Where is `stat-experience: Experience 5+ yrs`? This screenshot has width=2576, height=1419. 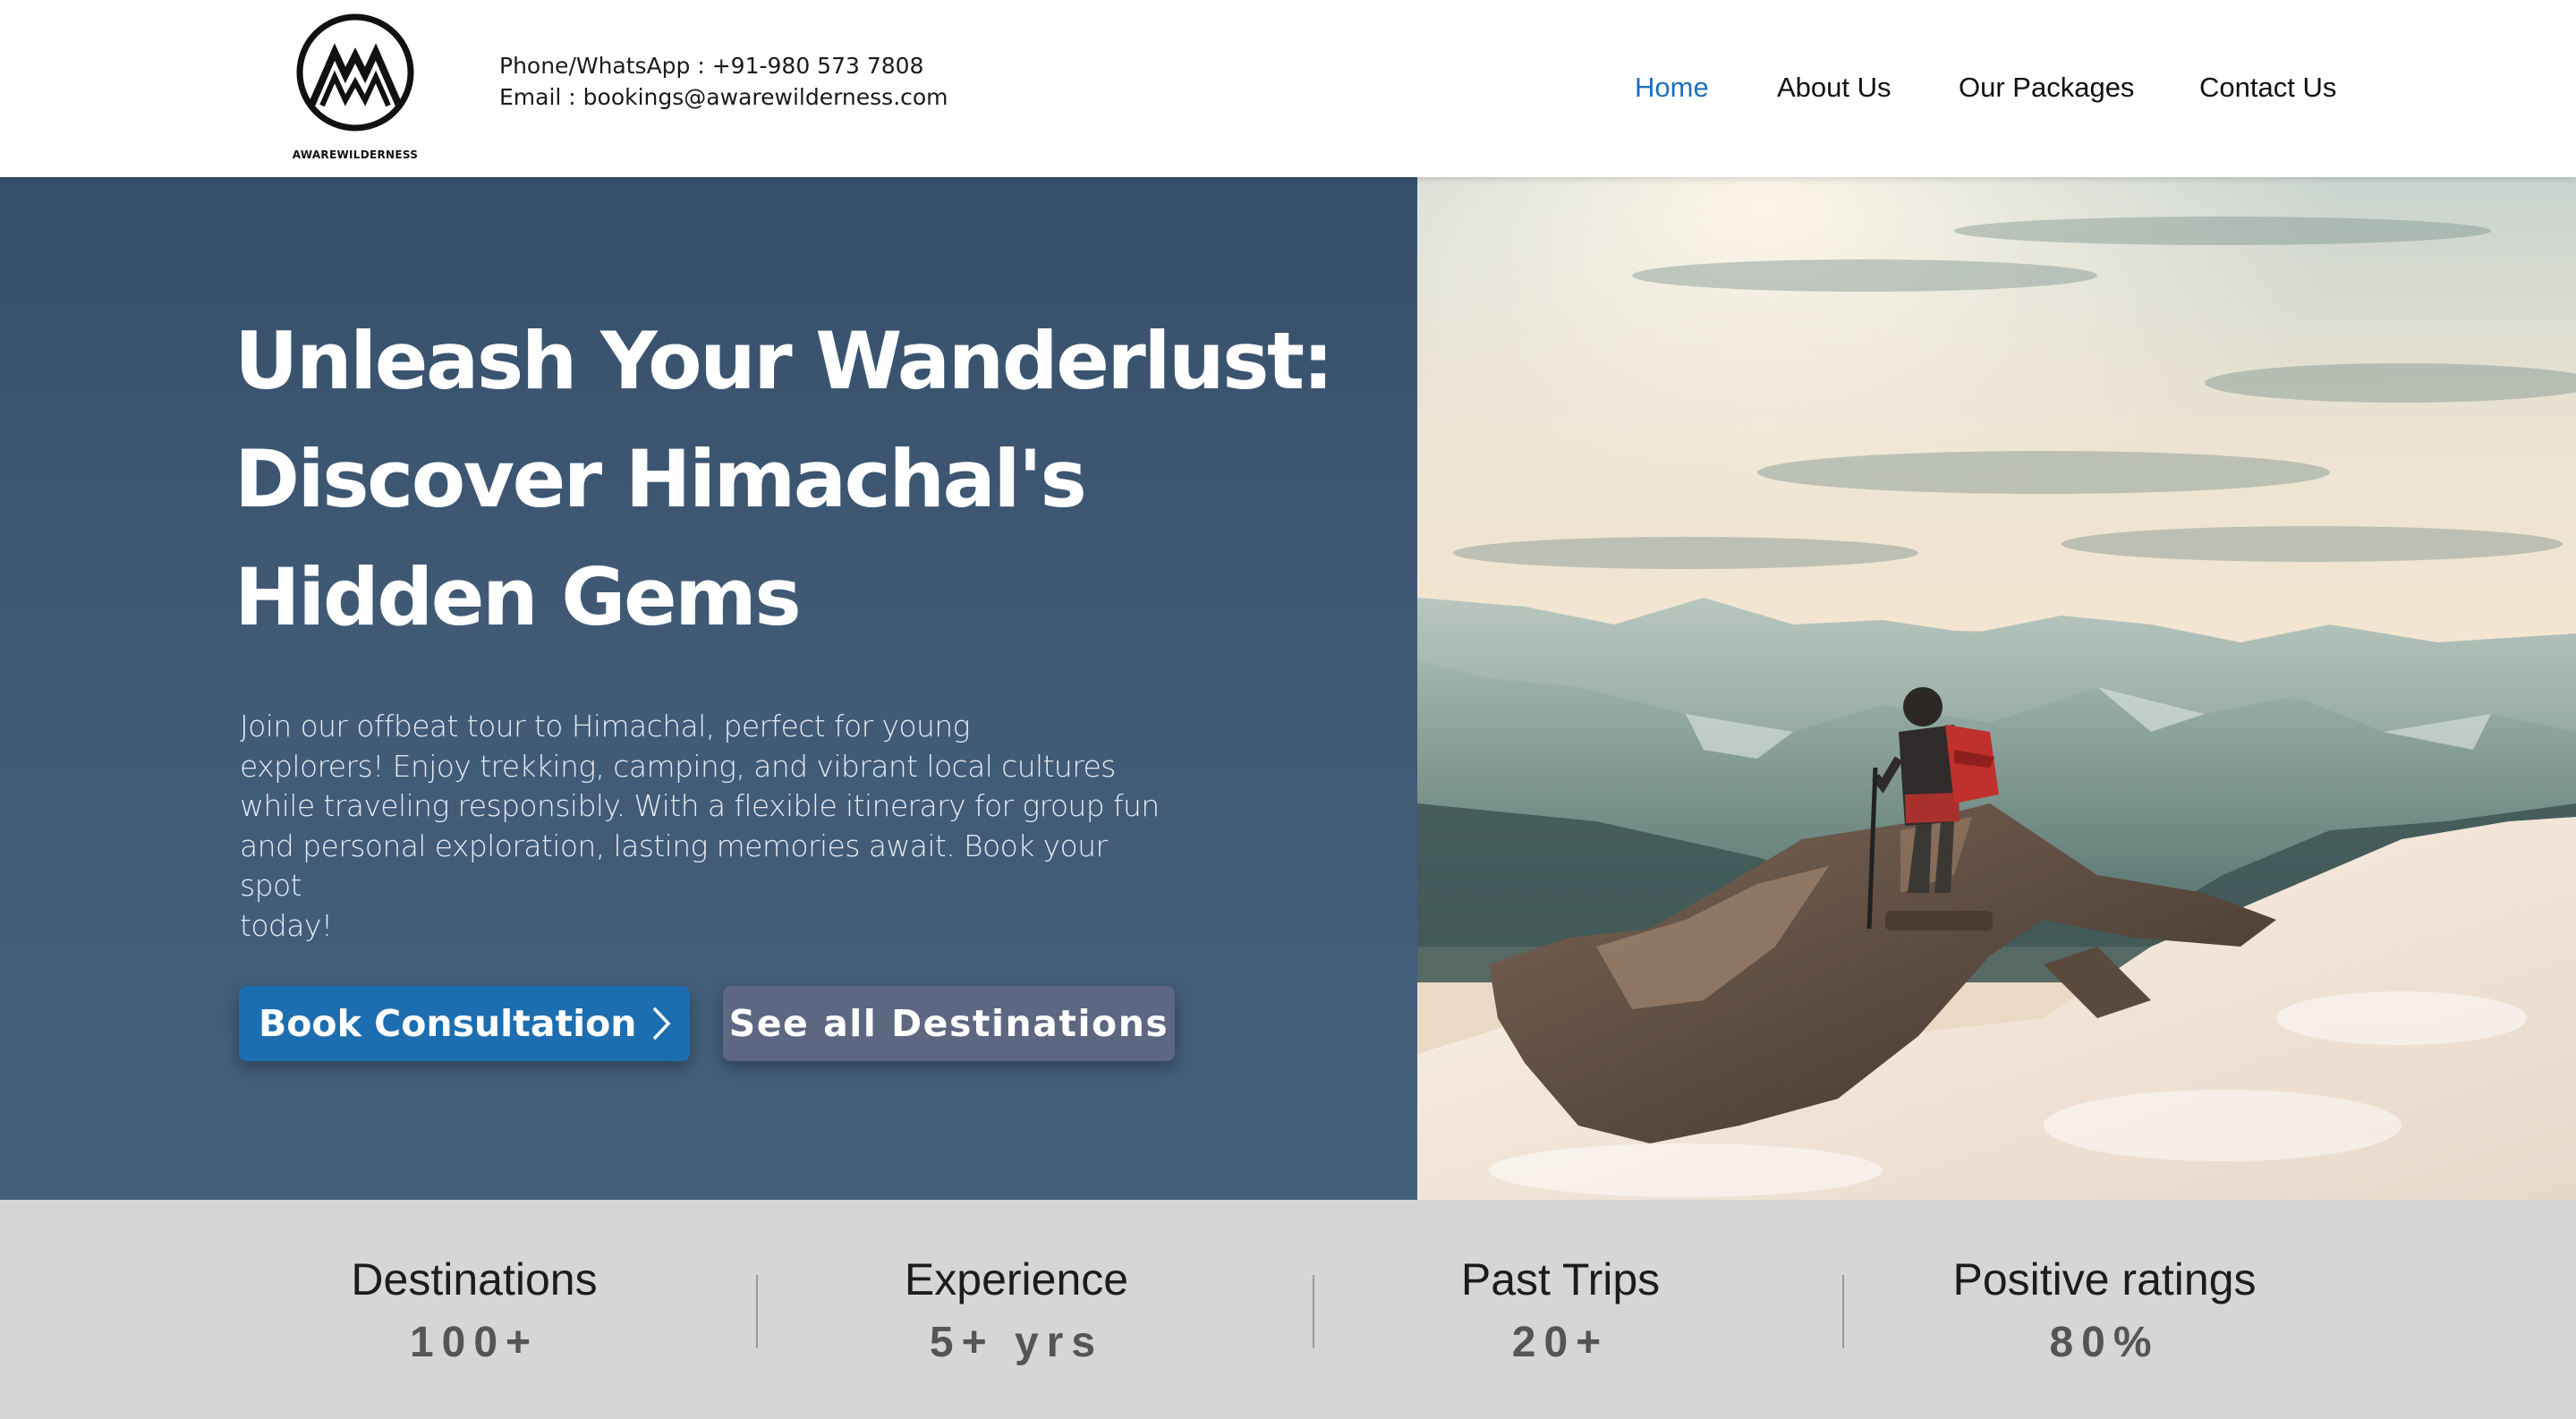
stat-experience: Experience 5+ yrs is located at coordinates (1016, 1310).